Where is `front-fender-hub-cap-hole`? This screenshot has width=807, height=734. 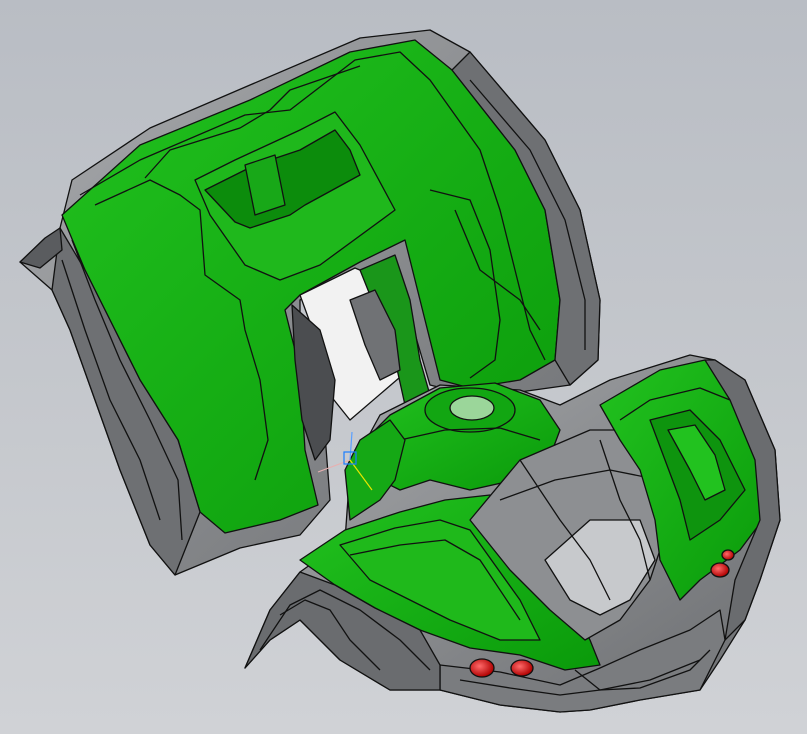
front-fender-hub-cap-hole is located at coordinates (472, 408).